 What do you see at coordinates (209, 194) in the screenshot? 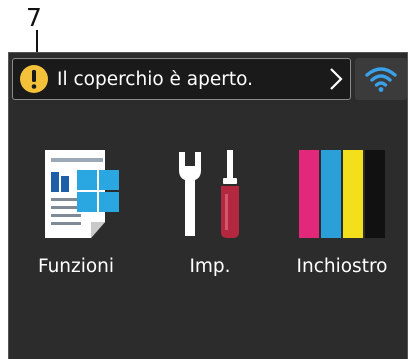
I see `settings-tools-icon` at bounding box center [209, 194].